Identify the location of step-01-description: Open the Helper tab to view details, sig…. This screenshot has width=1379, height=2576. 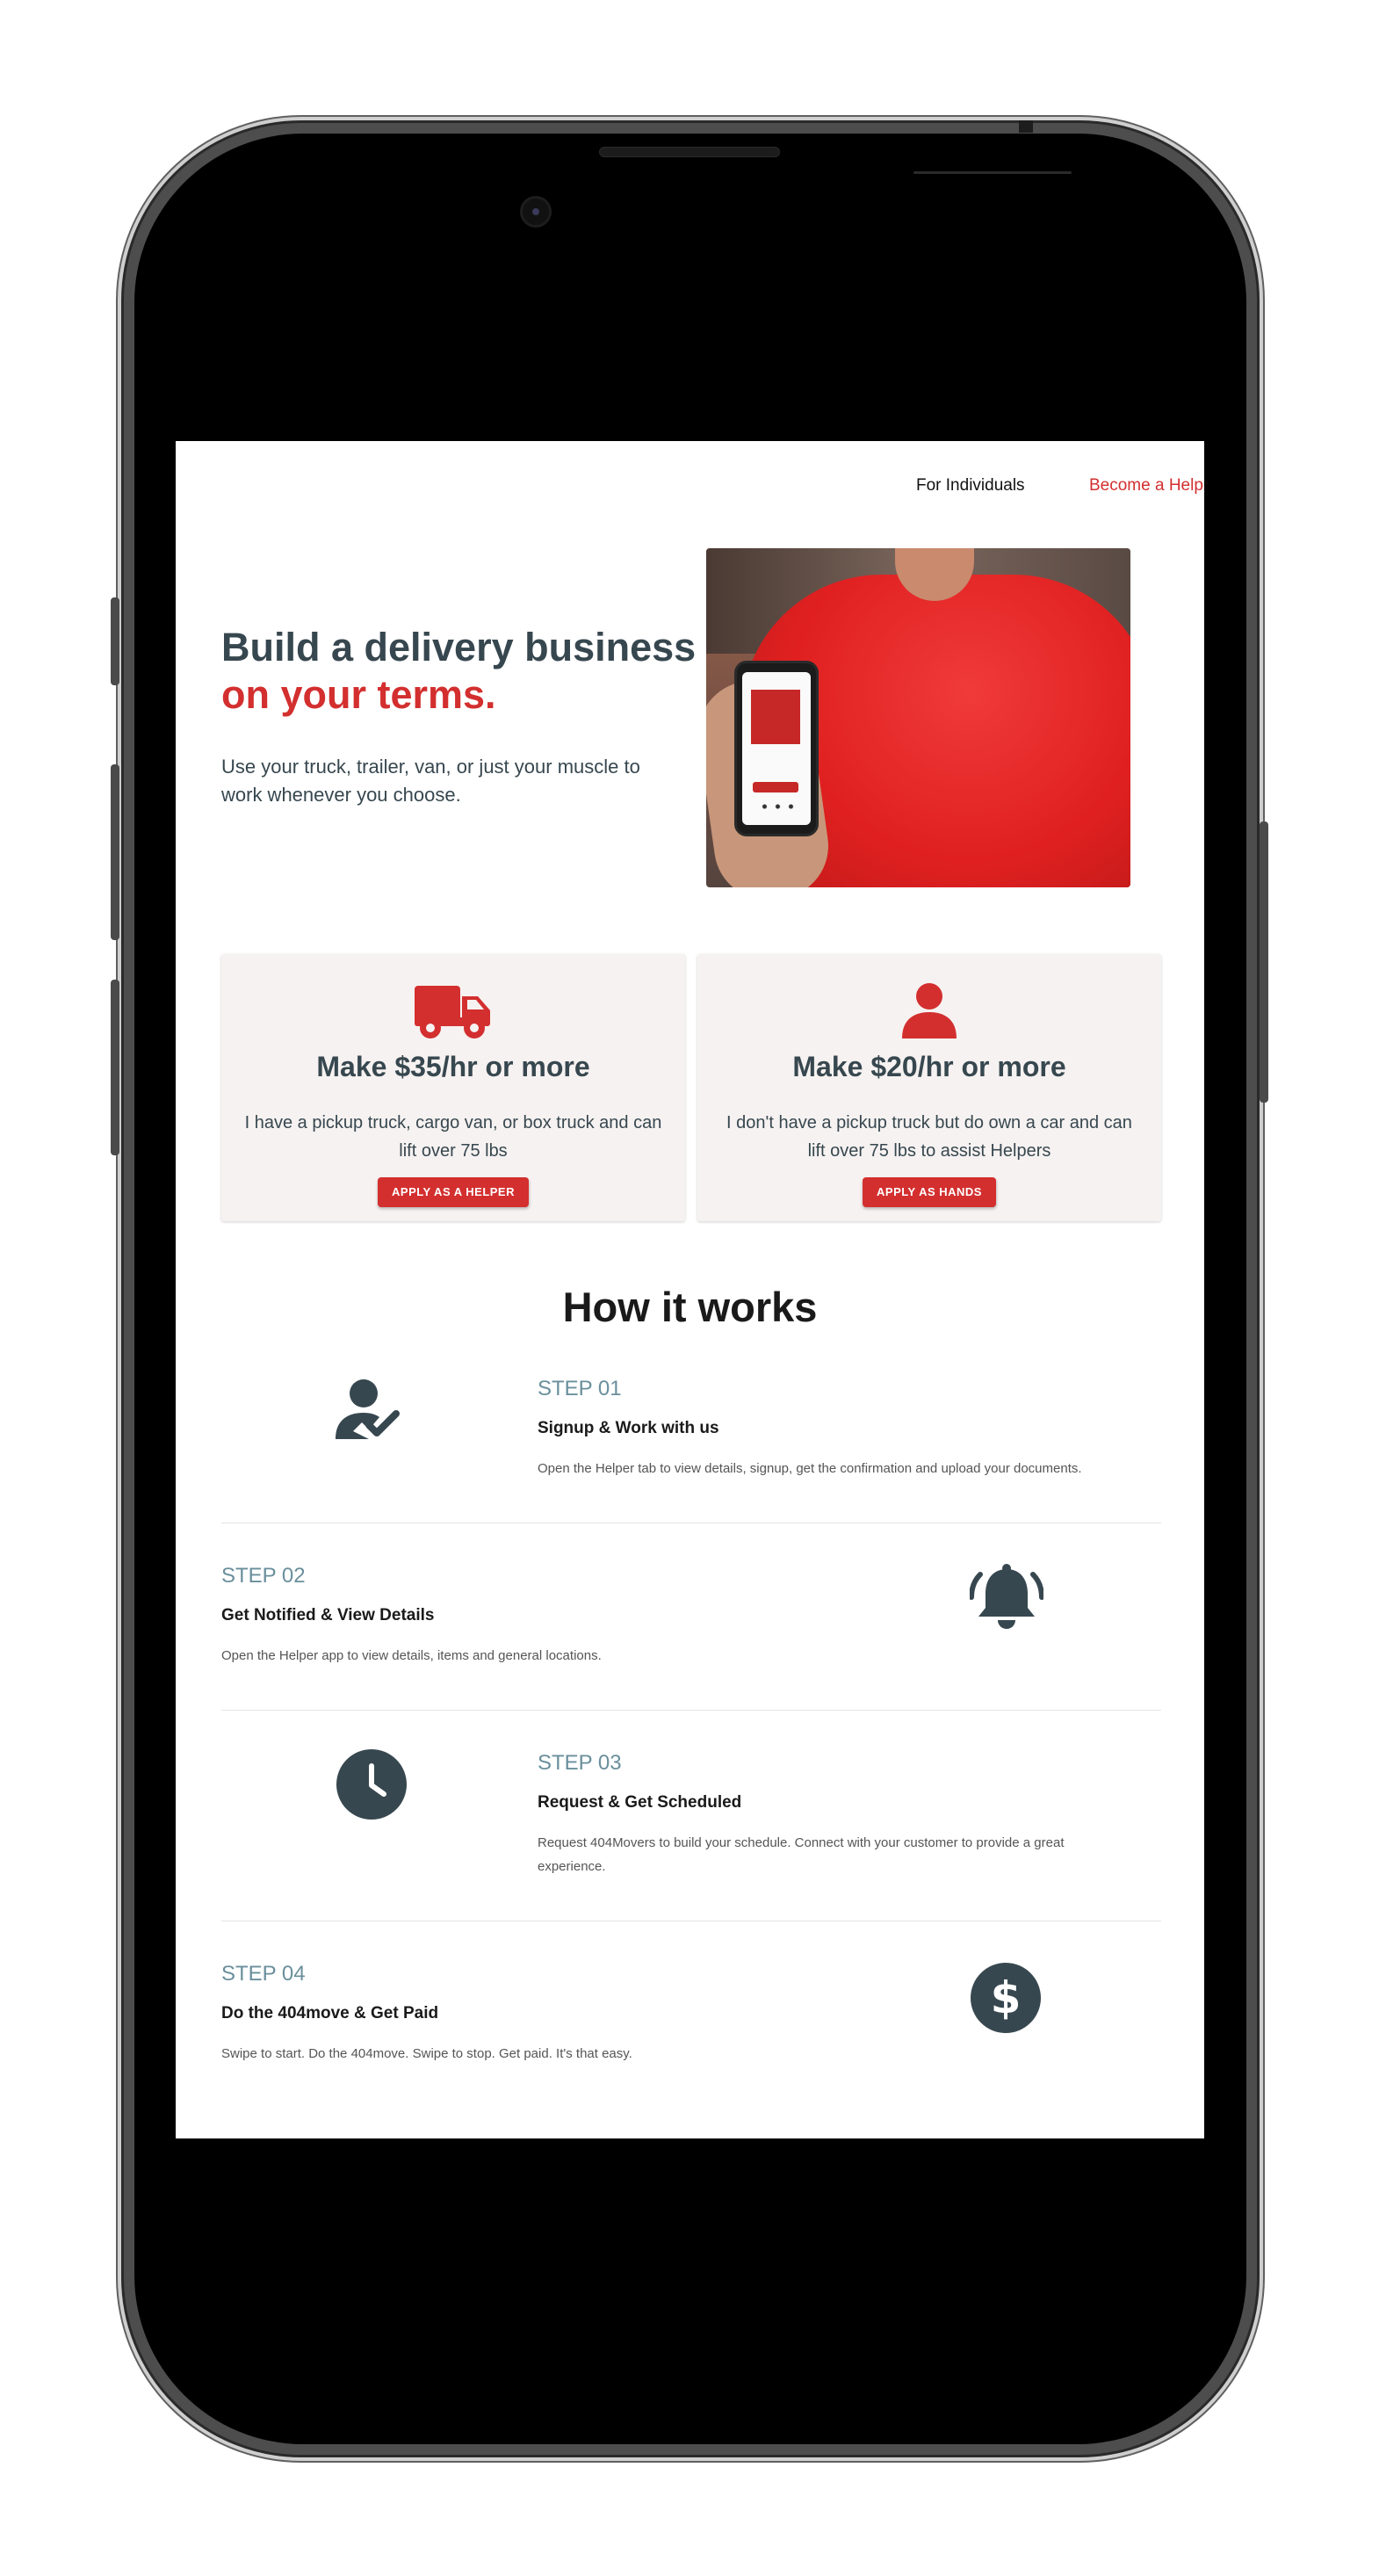
(810, 1468).